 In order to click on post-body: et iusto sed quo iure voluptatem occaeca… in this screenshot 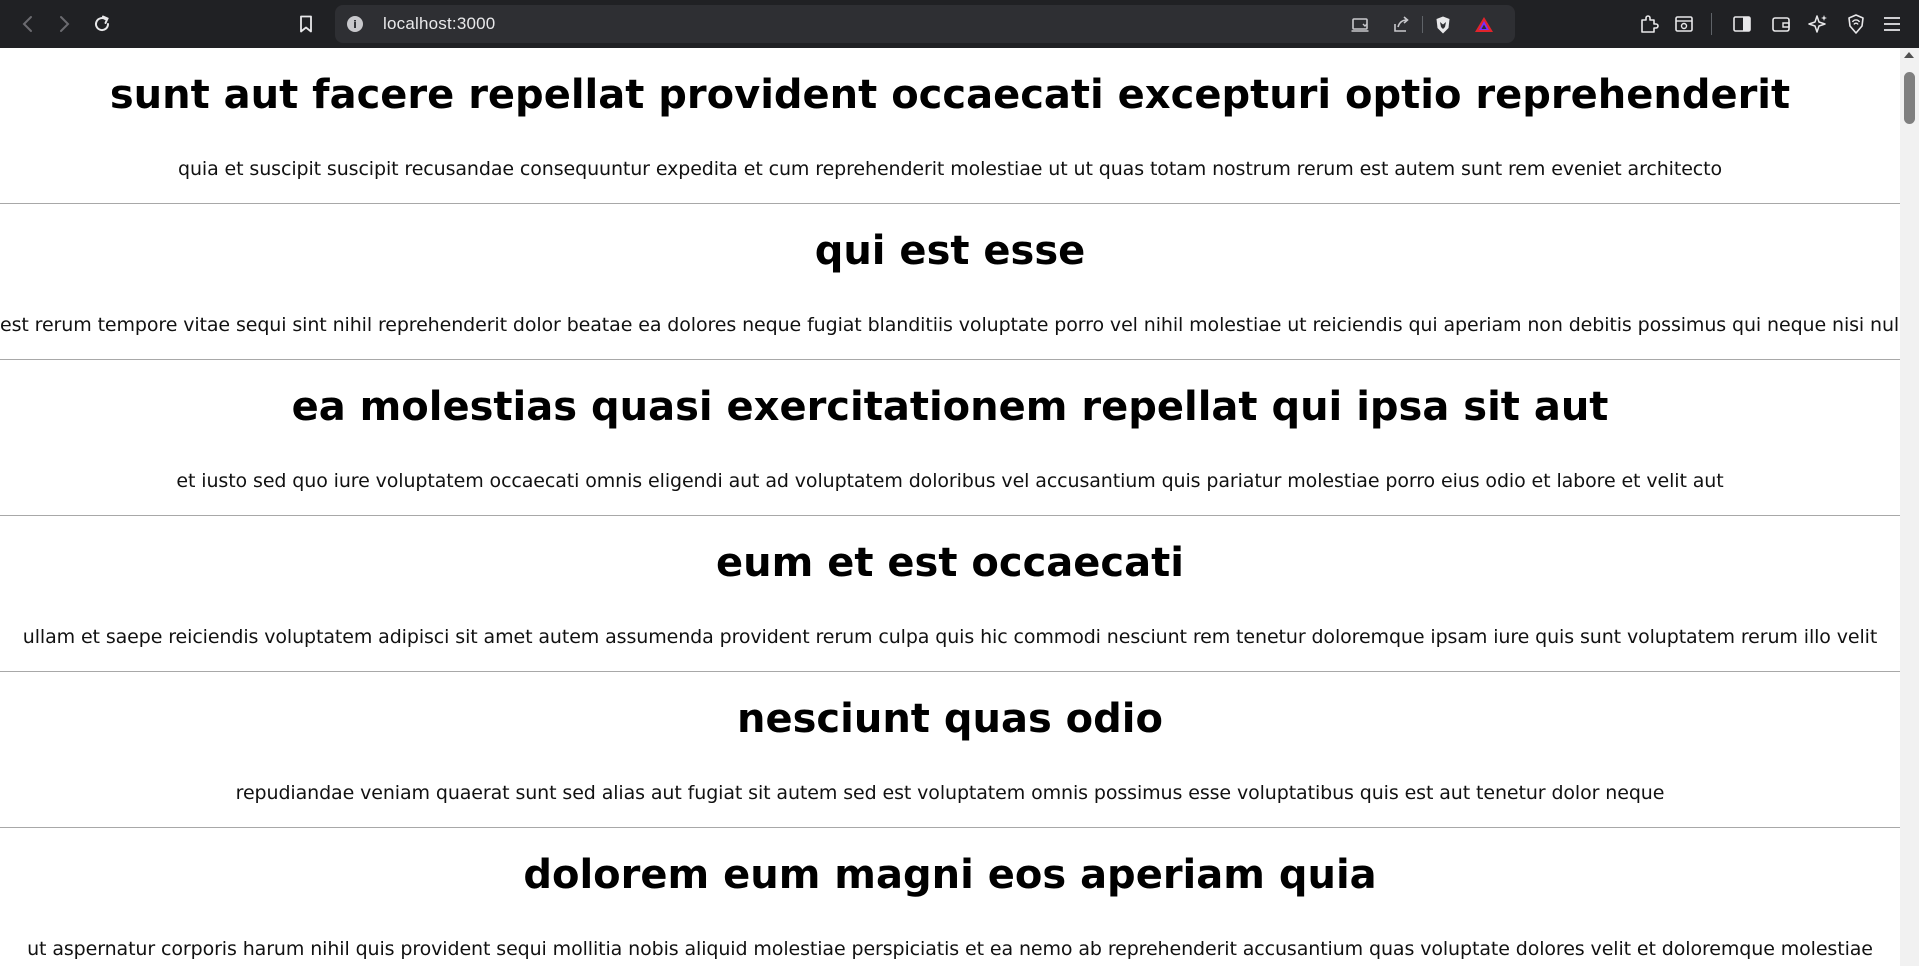, I will do `click(950, 481)`.